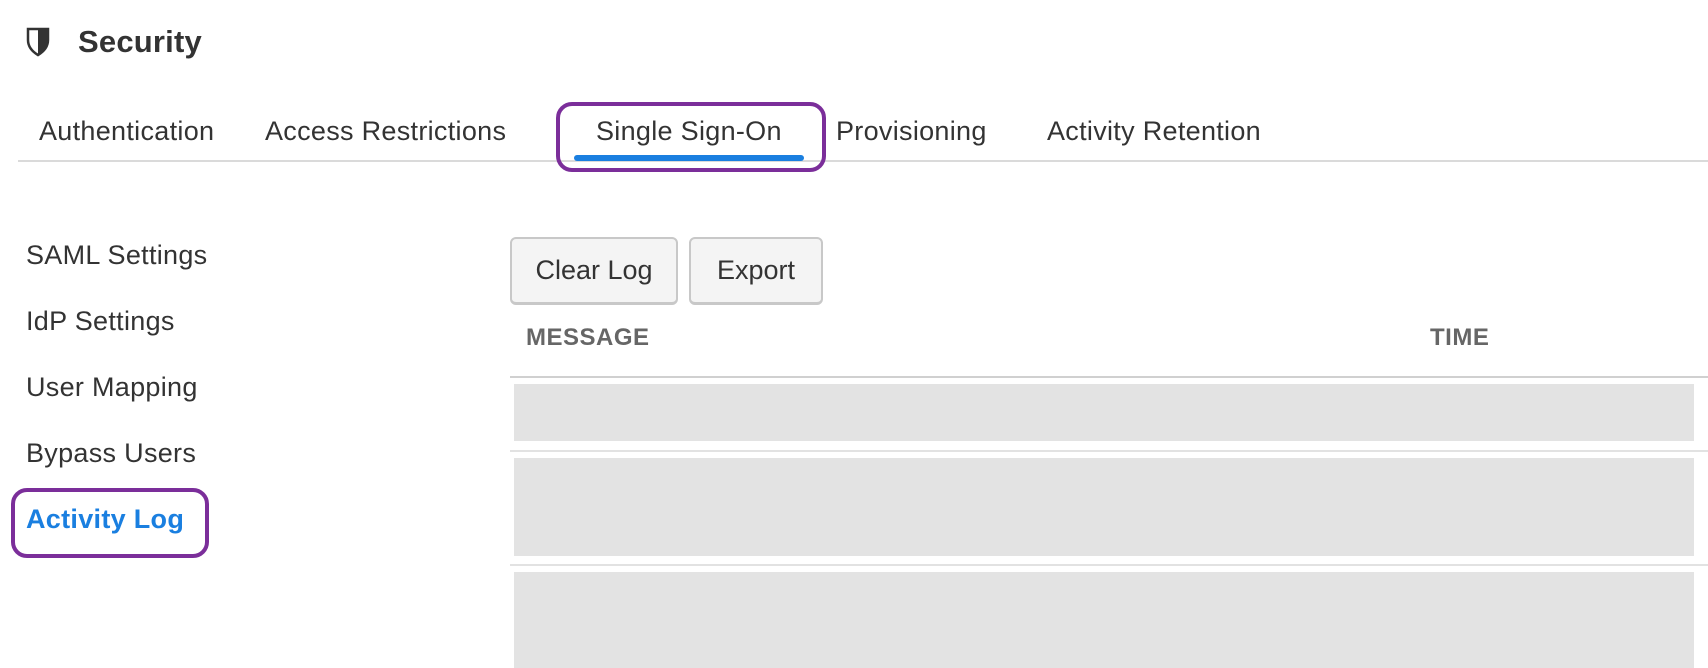 Image resolution: width=1708 pixels, height=668 pixels. Describe the element at coordinates (112, 387) in the screenshot. I see `sidebar-item-user-mapping: User Mapping` at that location.